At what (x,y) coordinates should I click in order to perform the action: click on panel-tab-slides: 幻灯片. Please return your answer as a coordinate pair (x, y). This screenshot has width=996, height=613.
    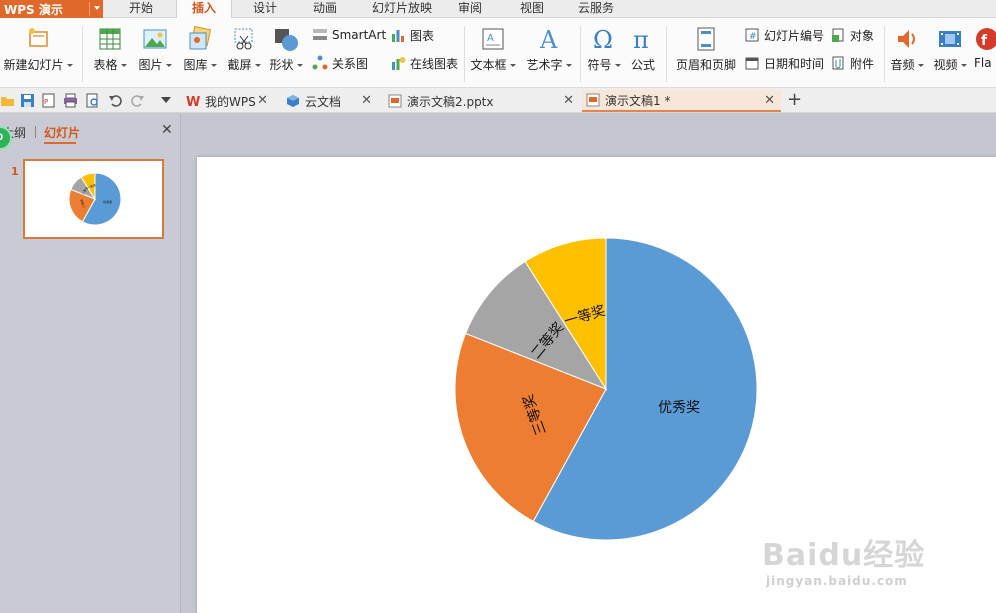
    Looking at the image, I should click on (62, 132).